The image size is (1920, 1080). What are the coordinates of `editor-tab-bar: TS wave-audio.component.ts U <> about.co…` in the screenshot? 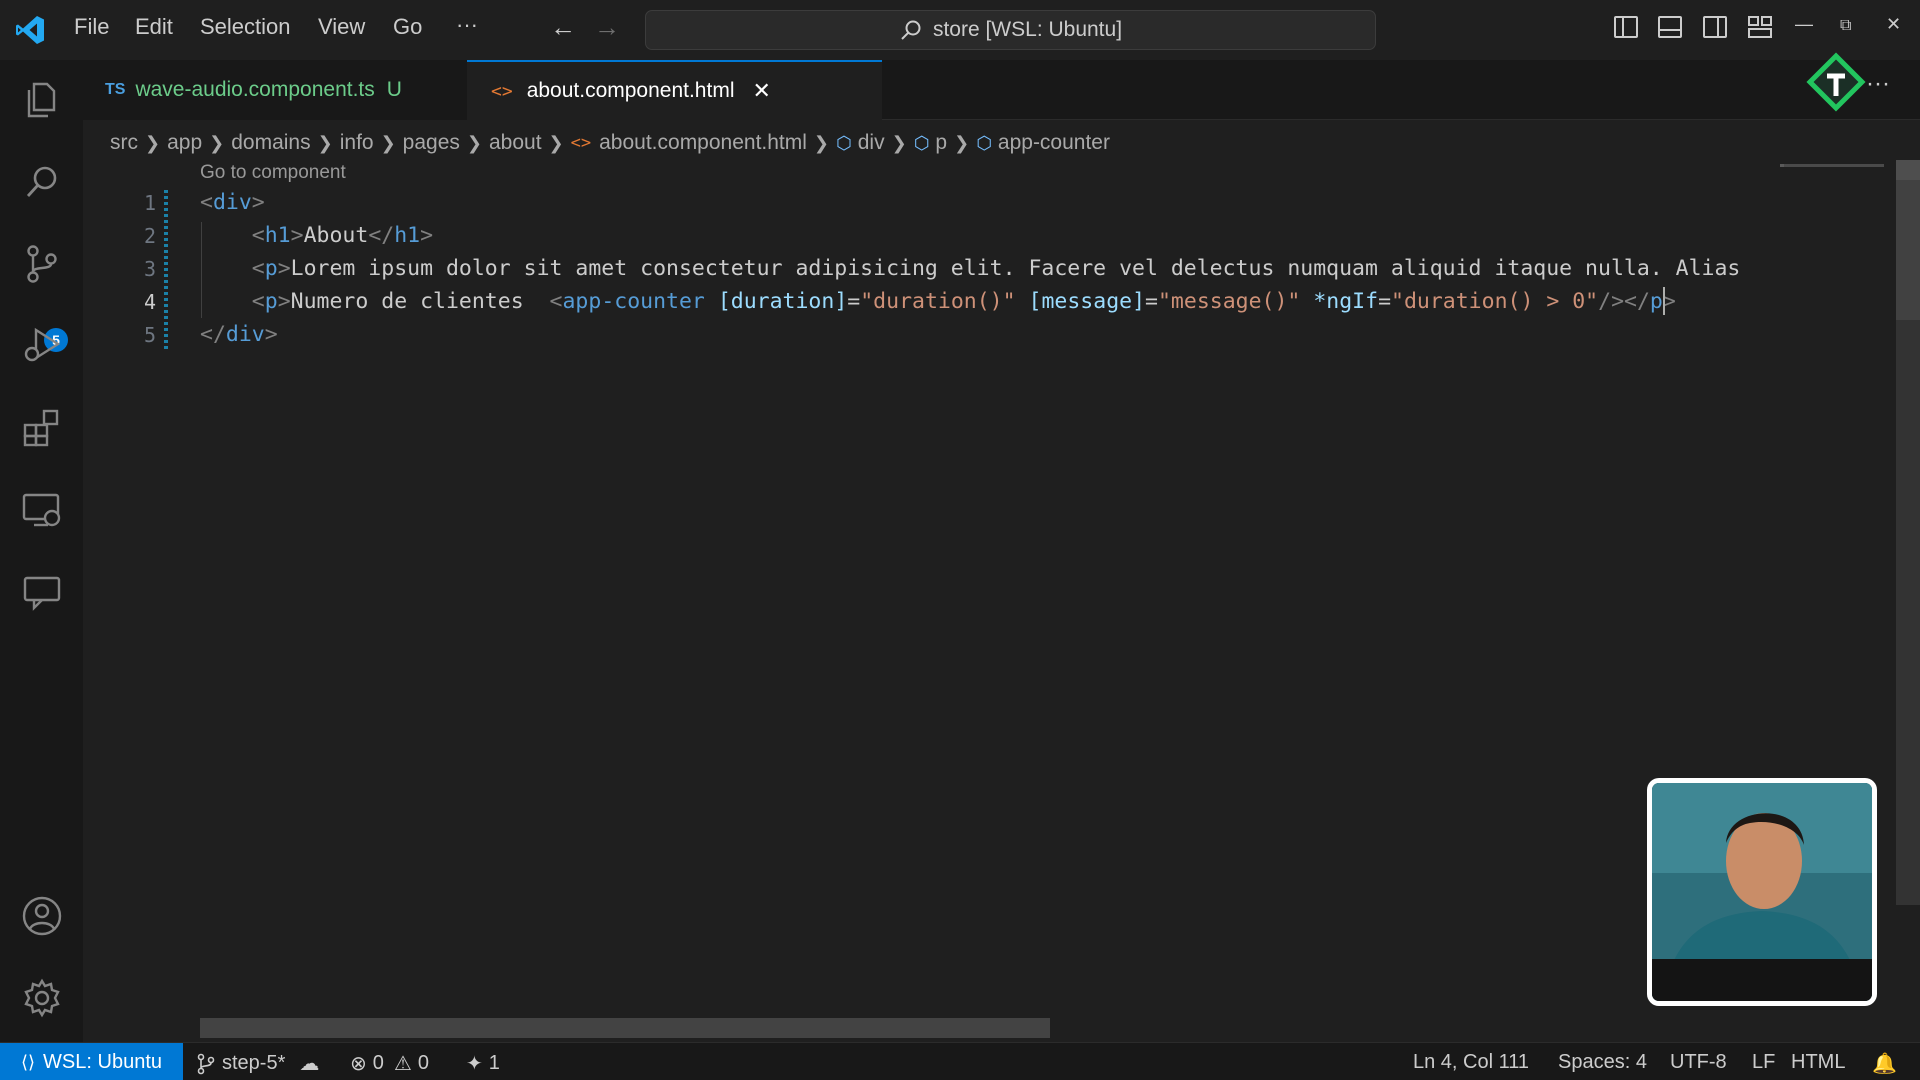 It's located at (1001, 90).